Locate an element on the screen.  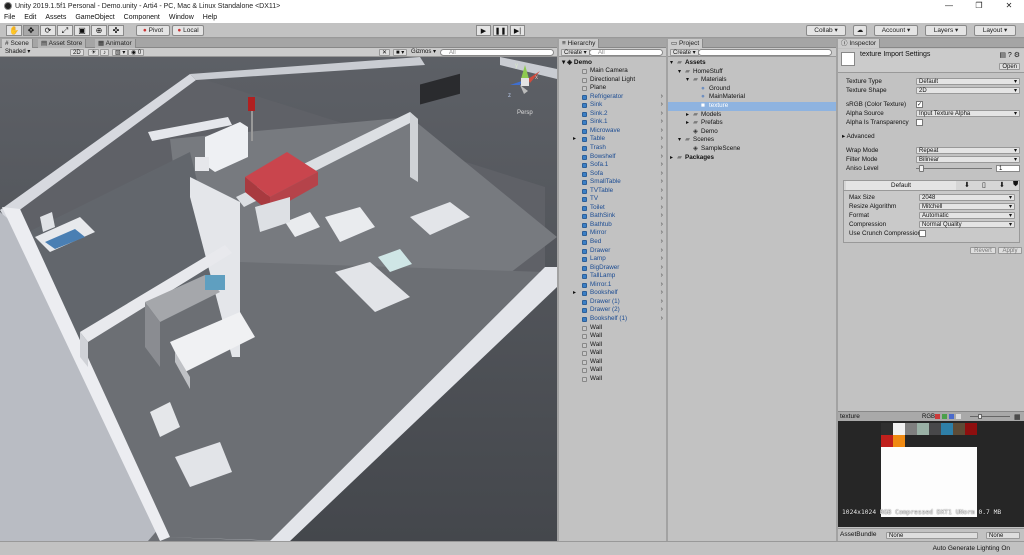
platform-webgl-icon: ⬇ is located at coordinates (1002, 185).